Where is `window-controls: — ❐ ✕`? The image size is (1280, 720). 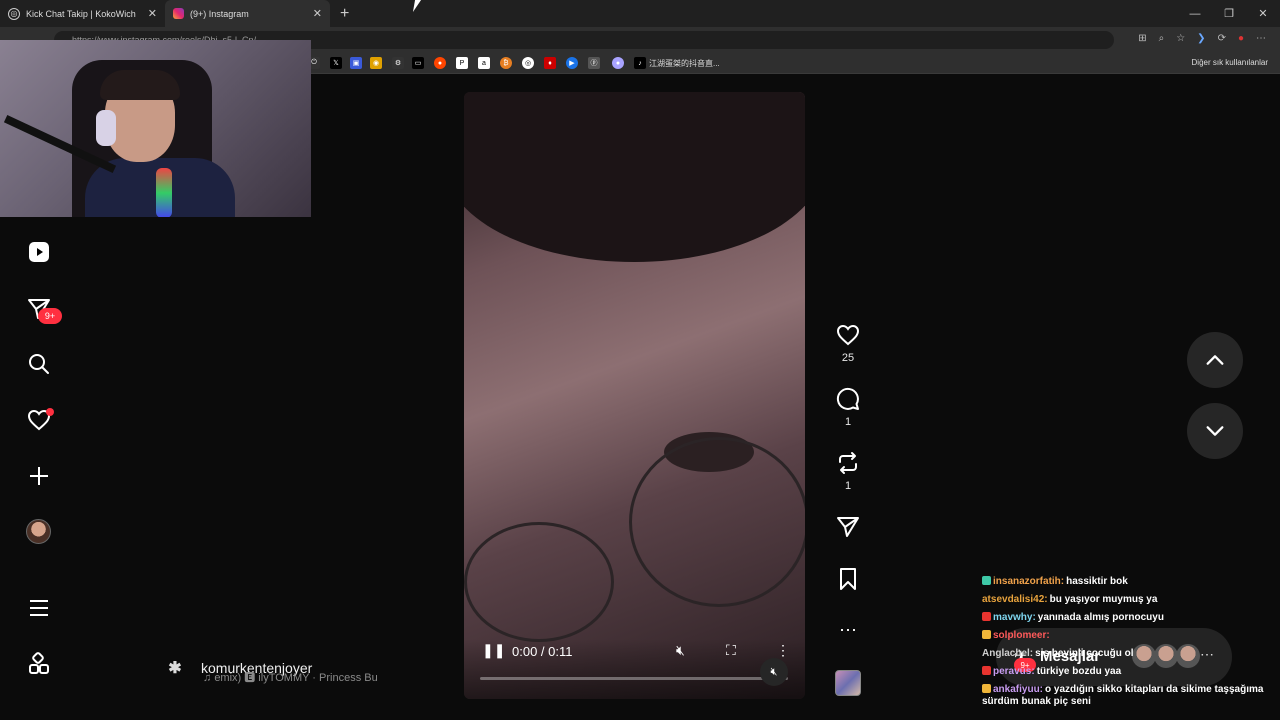 window-controls: — ❐ ✕ is located at coordinates (1229, 13).